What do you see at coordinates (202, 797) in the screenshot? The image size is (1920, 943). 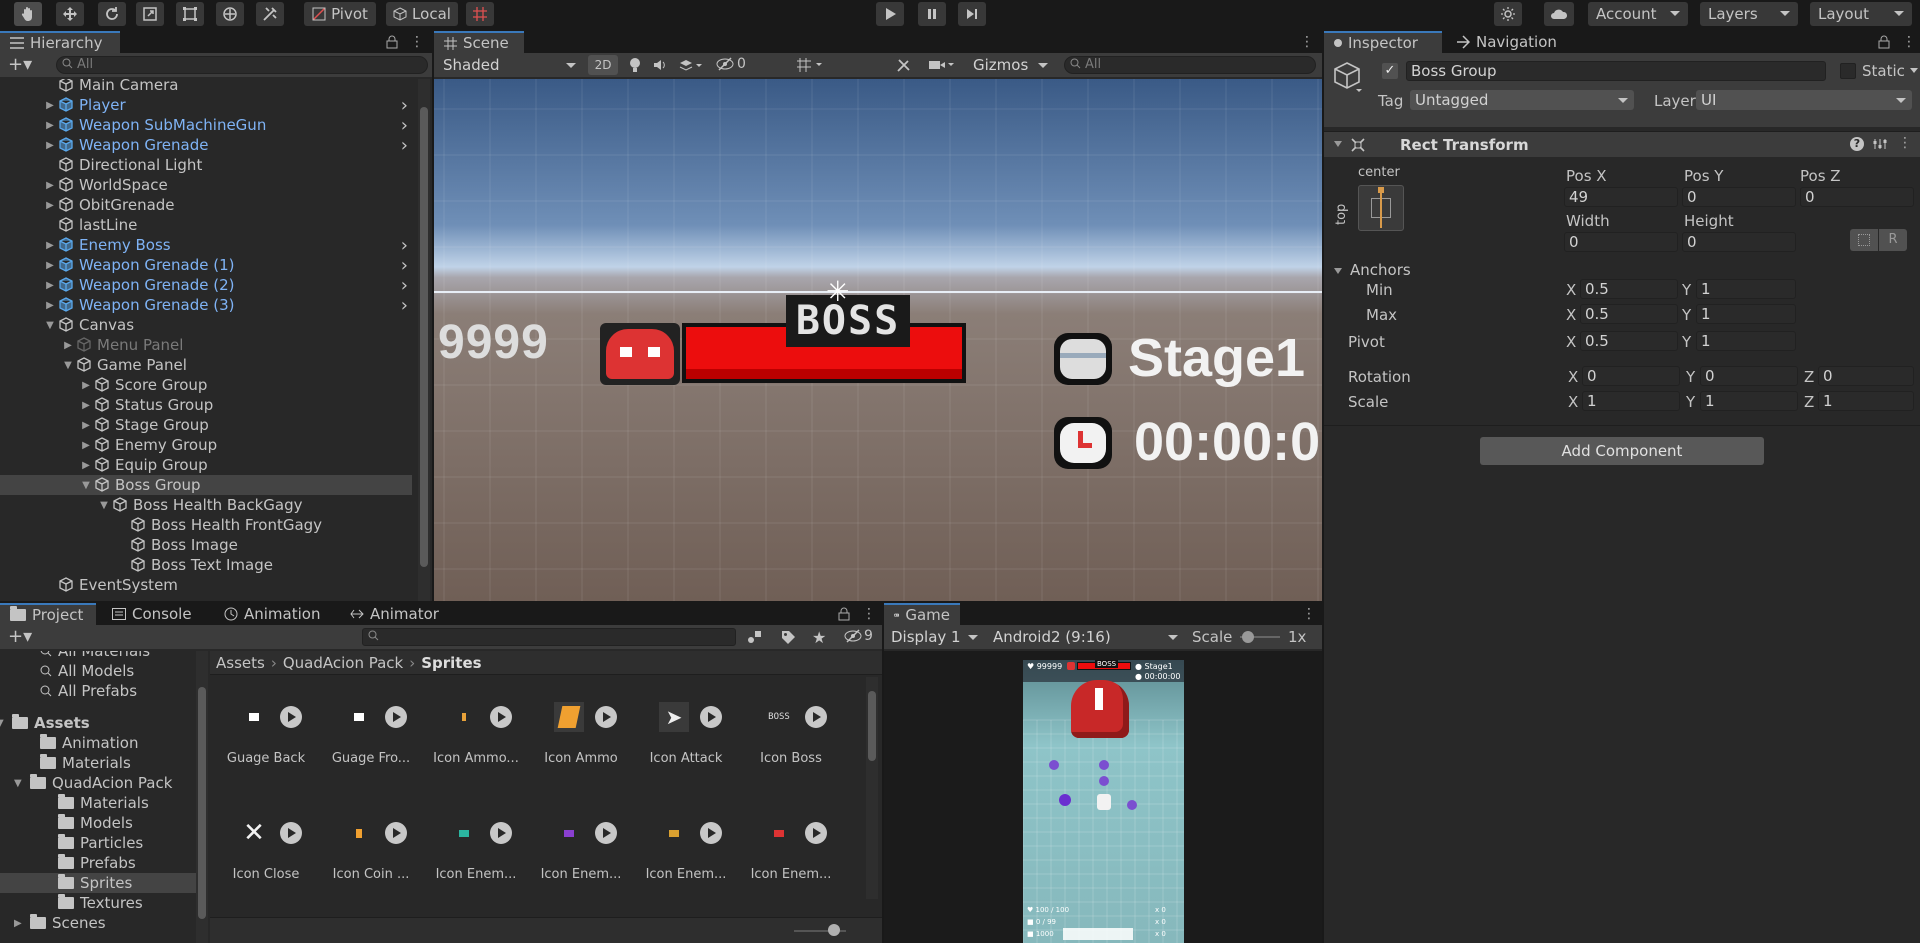 I see `folder-tree-scrollbar` at bounding box center [202, 797].